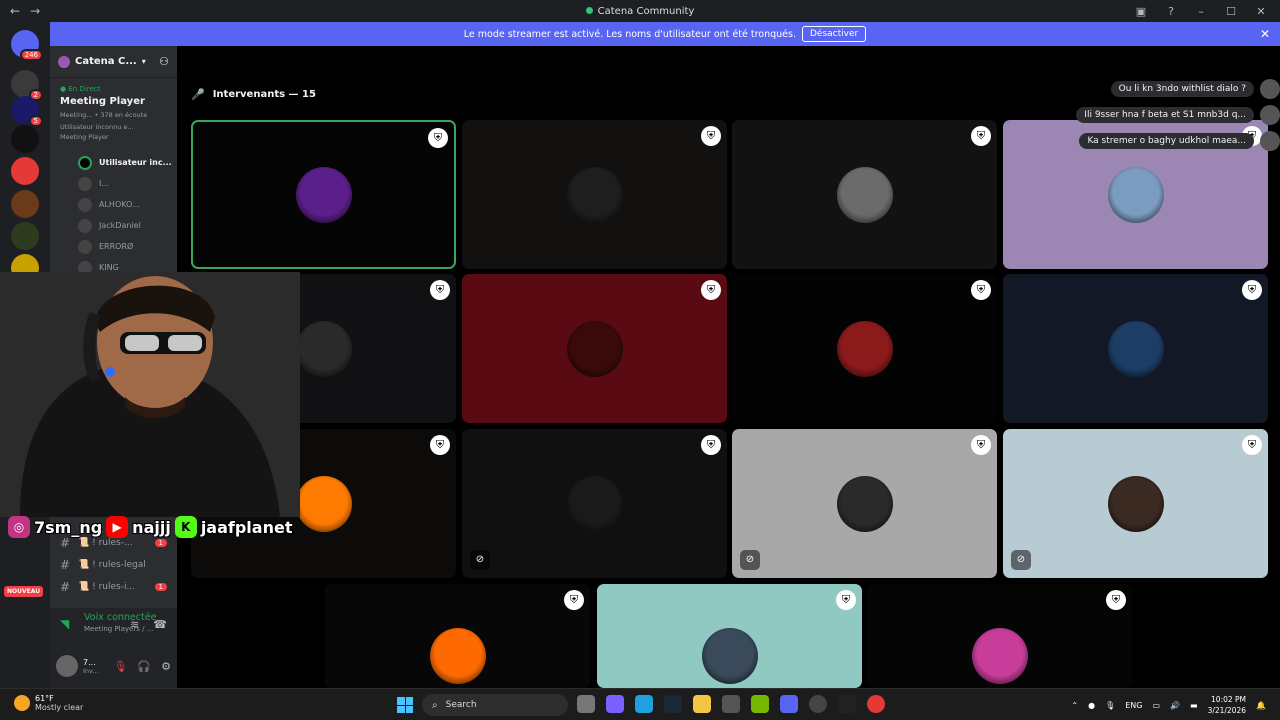 The width and height of the screenshot is (1280, 720). Describe the element at coordinates (24, 591) in the screenshot. I see `nouveau-badge: NOUVEAU` at that location.